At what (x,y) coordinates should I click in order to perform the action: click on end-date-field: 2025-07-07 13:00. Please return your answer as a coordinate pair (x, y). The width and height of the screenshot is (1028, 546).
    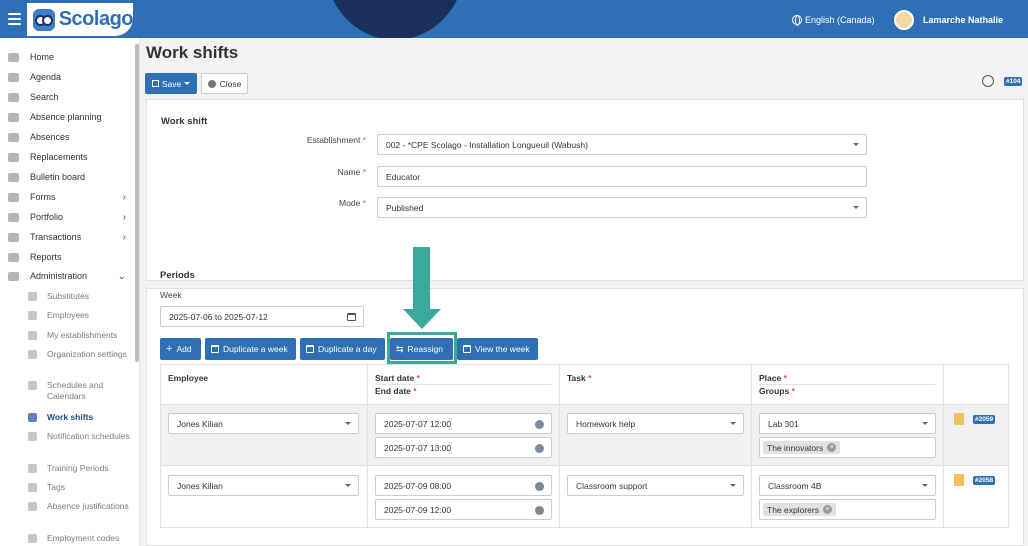
    Looking at the image, I should click on (463, 447).